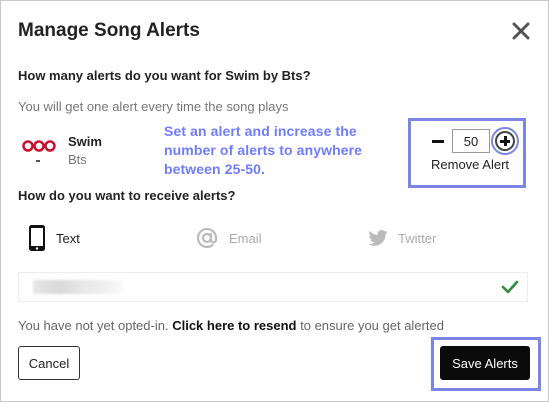 The width and height of the screenshot is (549, 402). I want to click on song-artist: Bts, so click(77, 159).